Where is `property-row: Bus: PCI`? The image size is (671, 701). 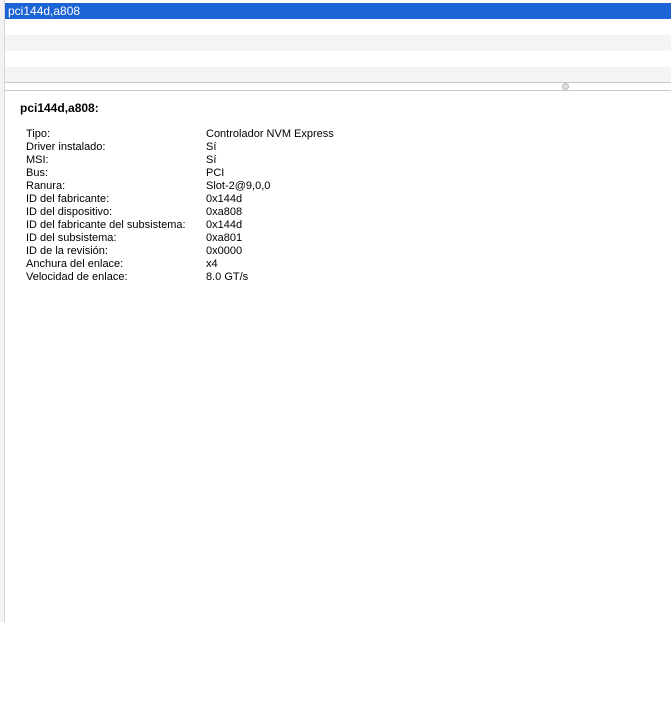
property-row: Bus: PCI is located at coordinates (180, 173).